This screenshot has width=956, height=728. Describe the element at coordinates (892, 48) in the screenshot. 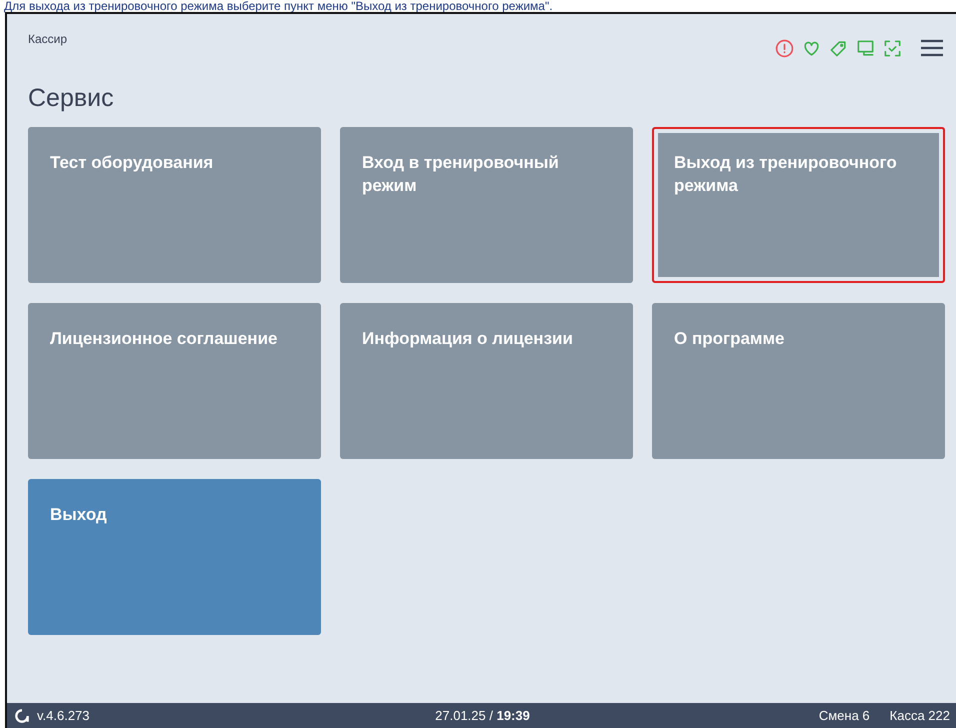

I see `scan-icon` at that location.